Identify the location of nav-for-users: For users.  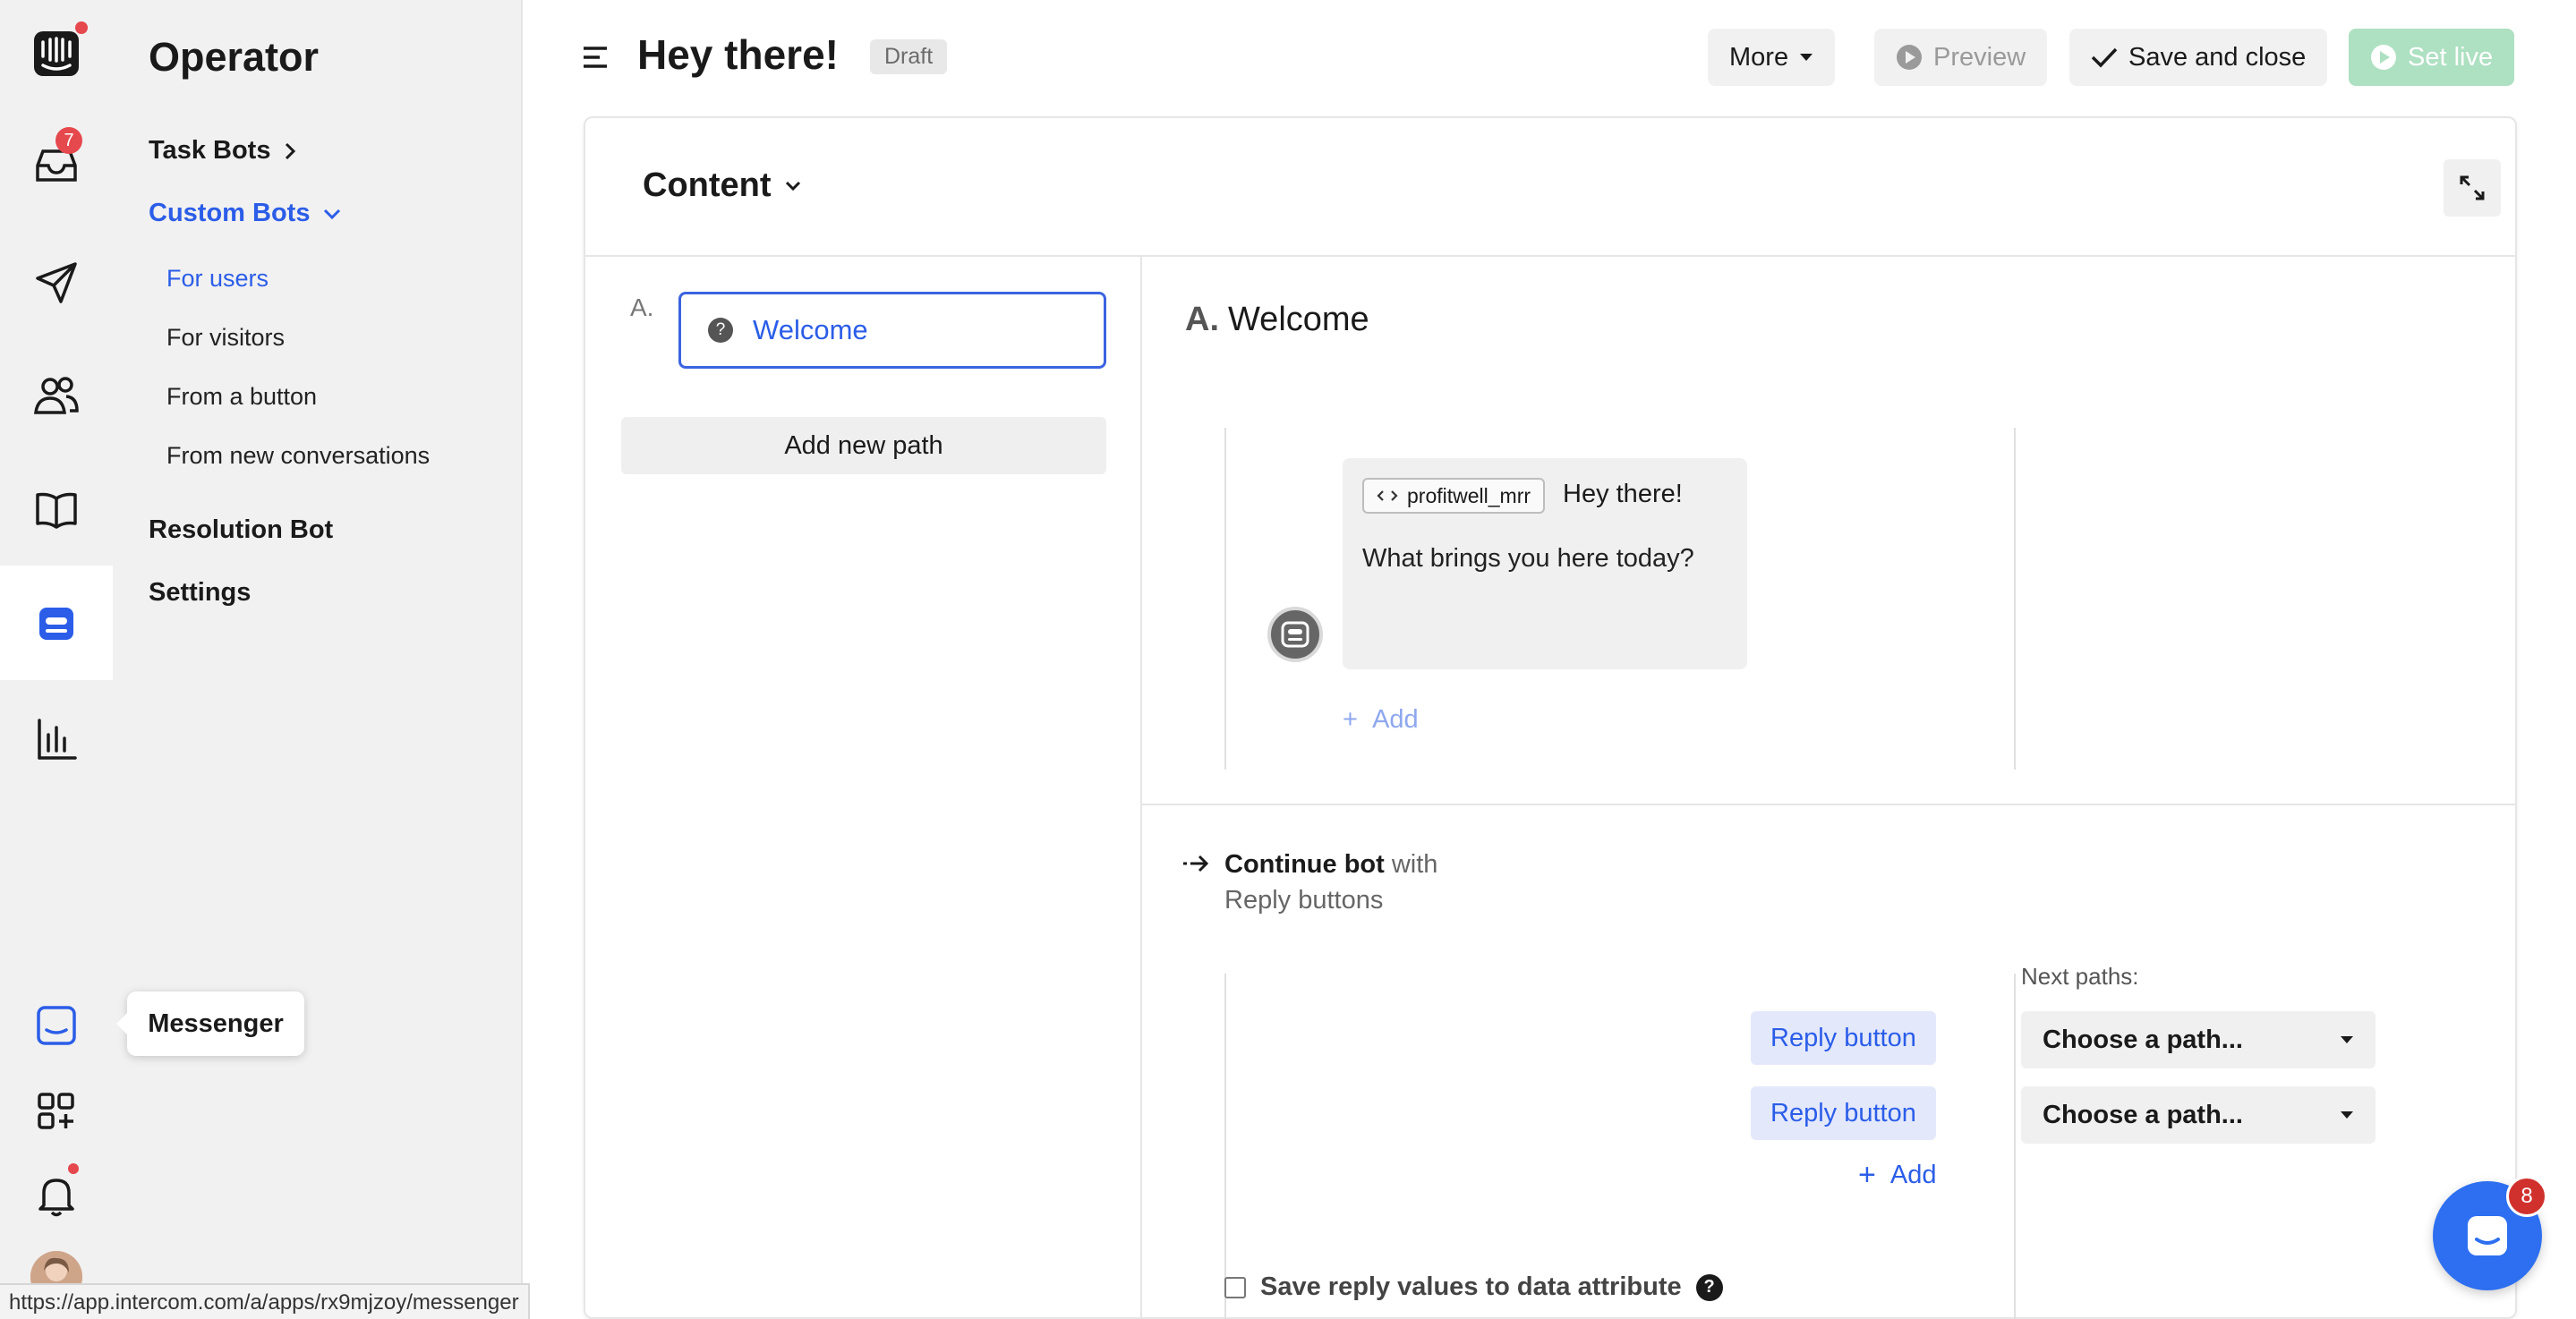
(217, 279).